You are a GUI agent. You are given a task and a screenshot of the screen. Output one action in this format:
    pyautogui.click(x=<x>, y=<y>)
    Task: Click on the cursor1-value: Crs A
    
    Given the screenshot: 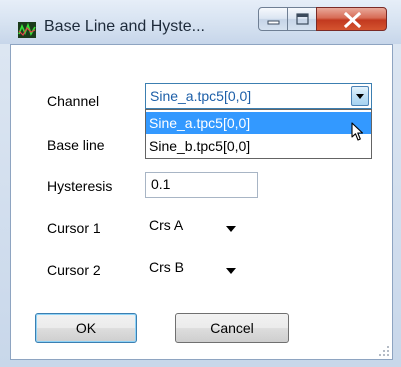 What is the action you would take?
    pyautogui.click(x=166, y=225)
    